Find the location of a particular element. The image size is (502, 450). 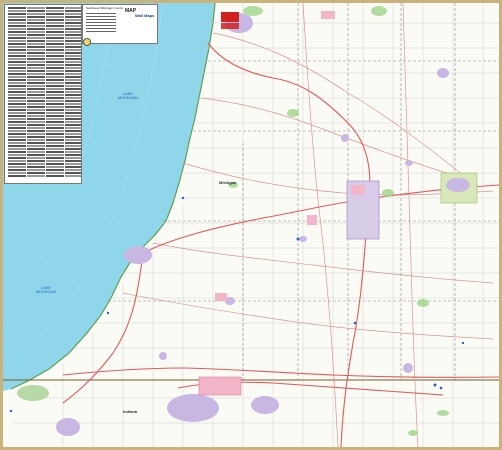

battle-creek-city is located at coordinates (458, 185).